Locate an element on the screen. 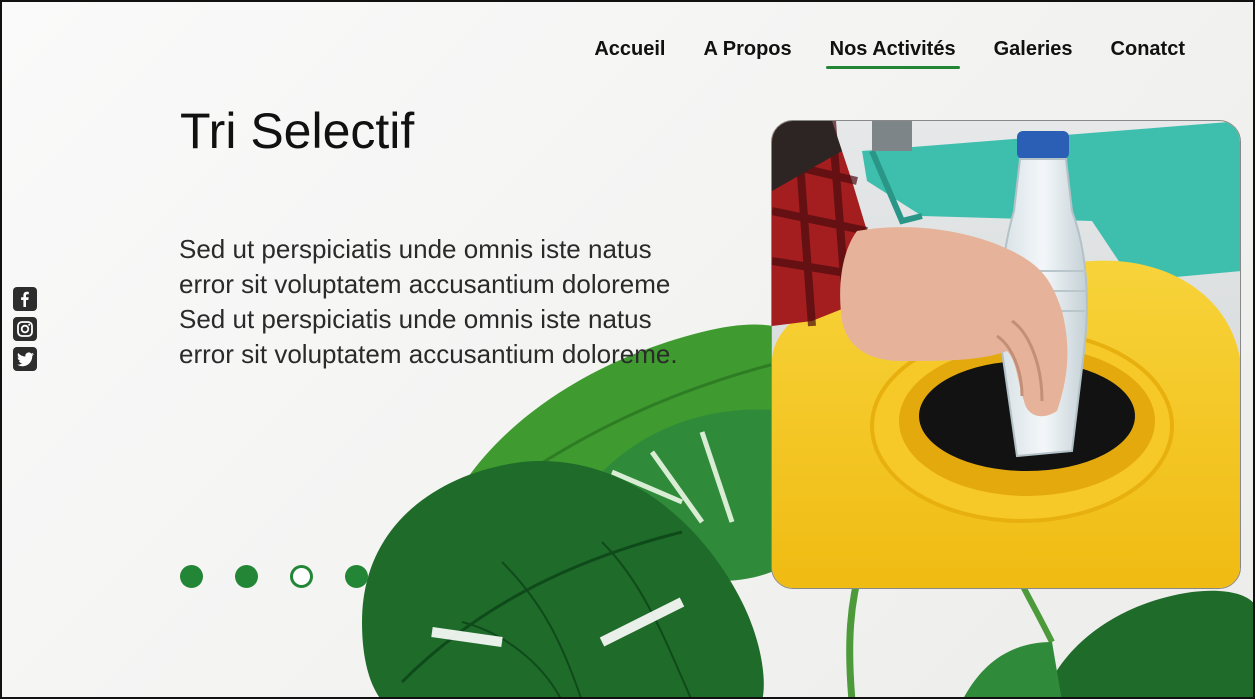  nav-item-a-propos: A Propos is located at coordinates (747, 52).